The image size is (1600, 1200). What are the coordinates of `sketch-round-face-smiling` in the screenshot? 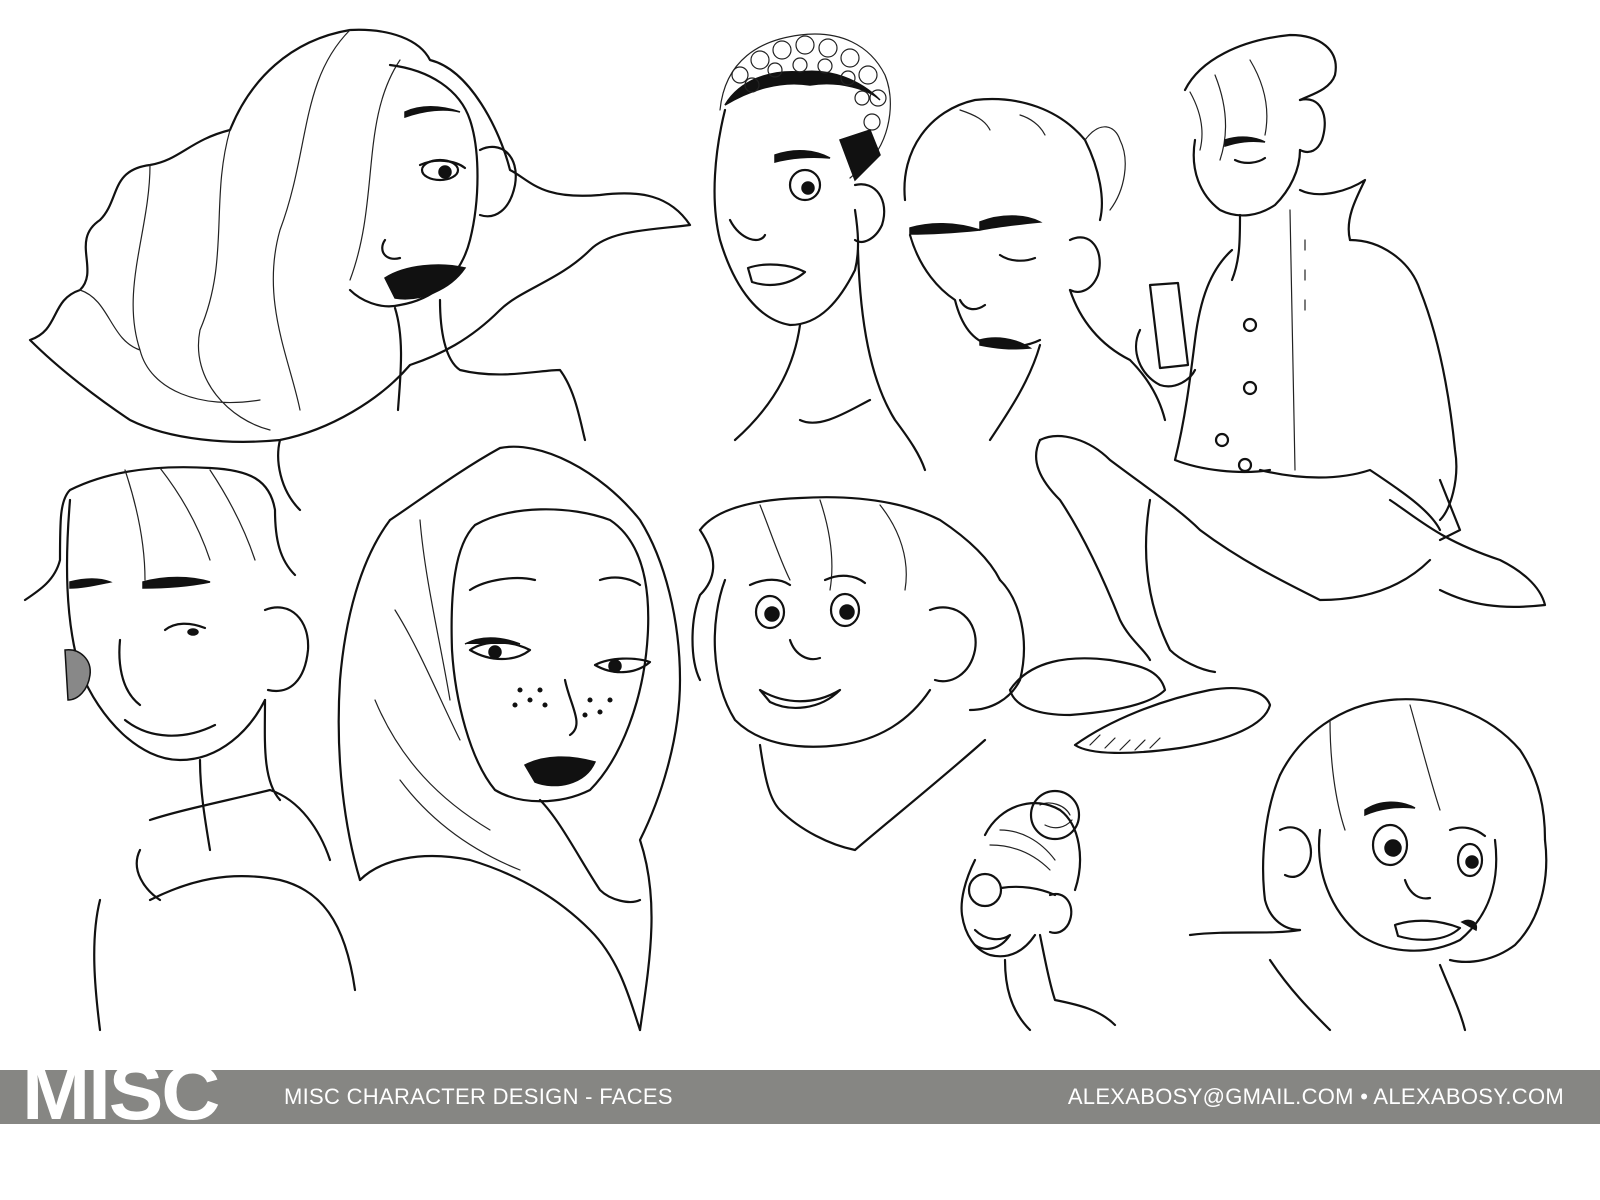 It's located at (858, 673).